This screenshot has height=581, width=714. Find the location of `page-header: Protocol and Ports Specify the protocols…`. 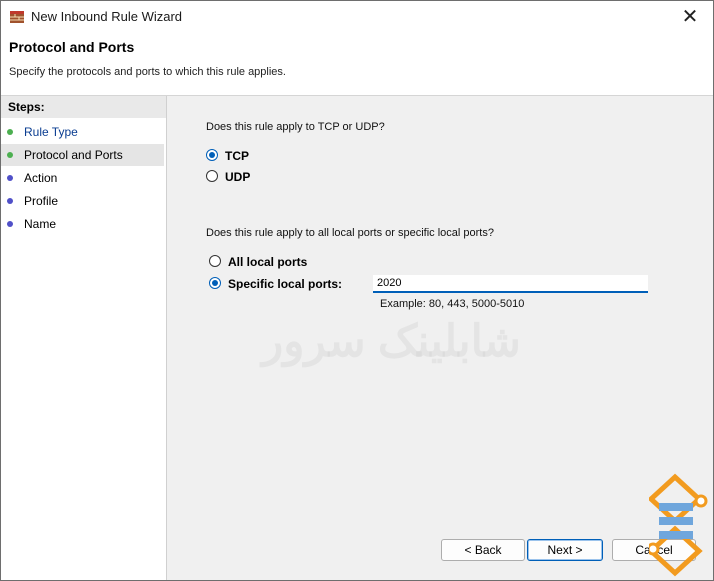

page-header: Protocol and Ports Specify the protocols… is located at coordinates (357, 64).